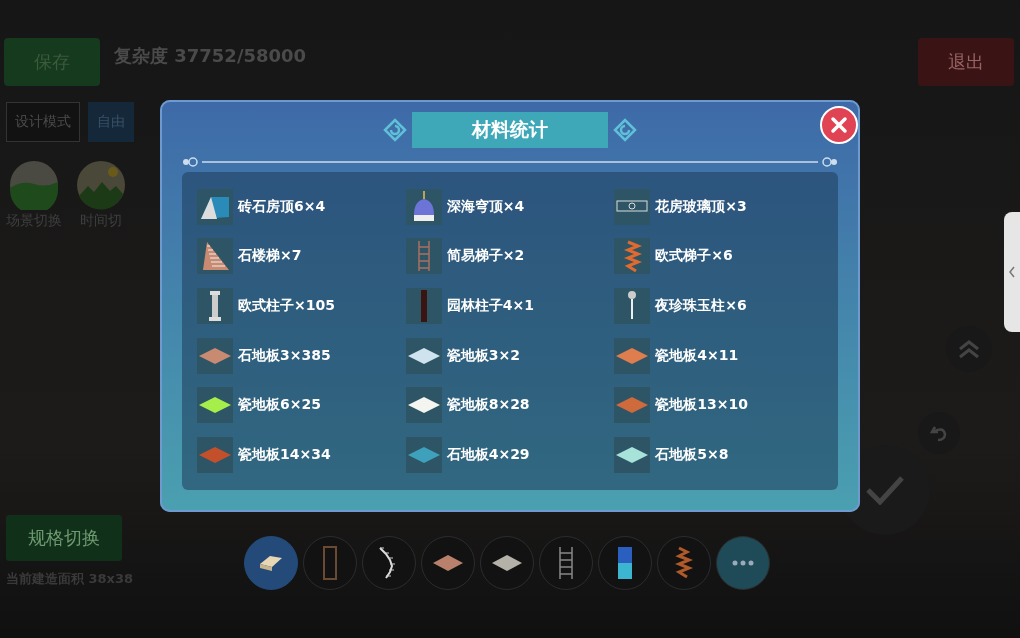  What do you see at coordinates (743, 563) in the screenshot?
I see `more-icon` at bounding box center [743, 563].